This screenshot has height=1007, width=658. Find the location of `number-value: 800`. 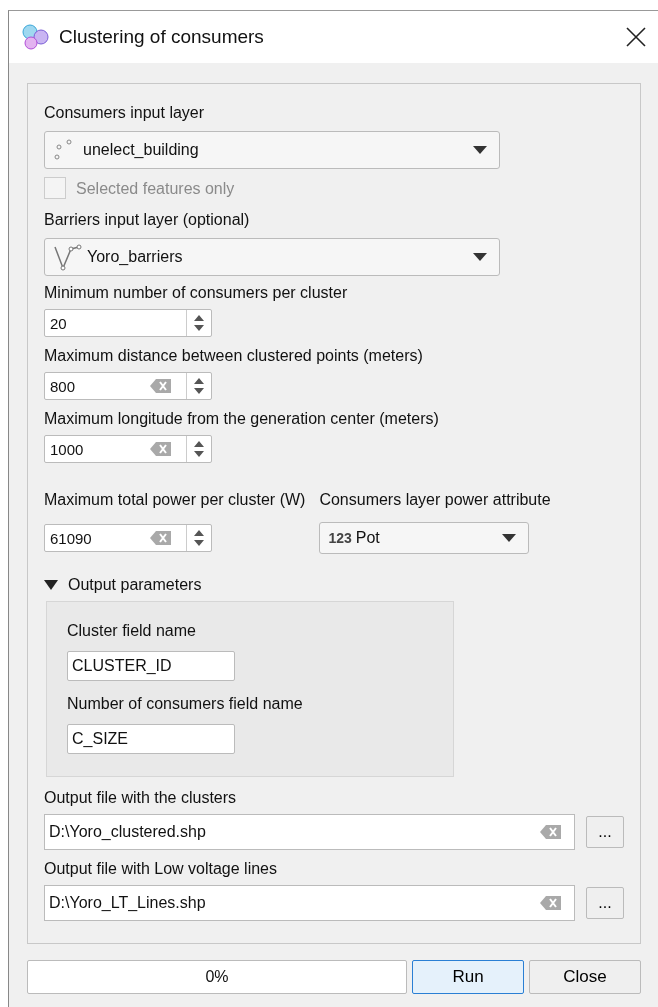

number-value: 800 is located at coordinates (63, 386).